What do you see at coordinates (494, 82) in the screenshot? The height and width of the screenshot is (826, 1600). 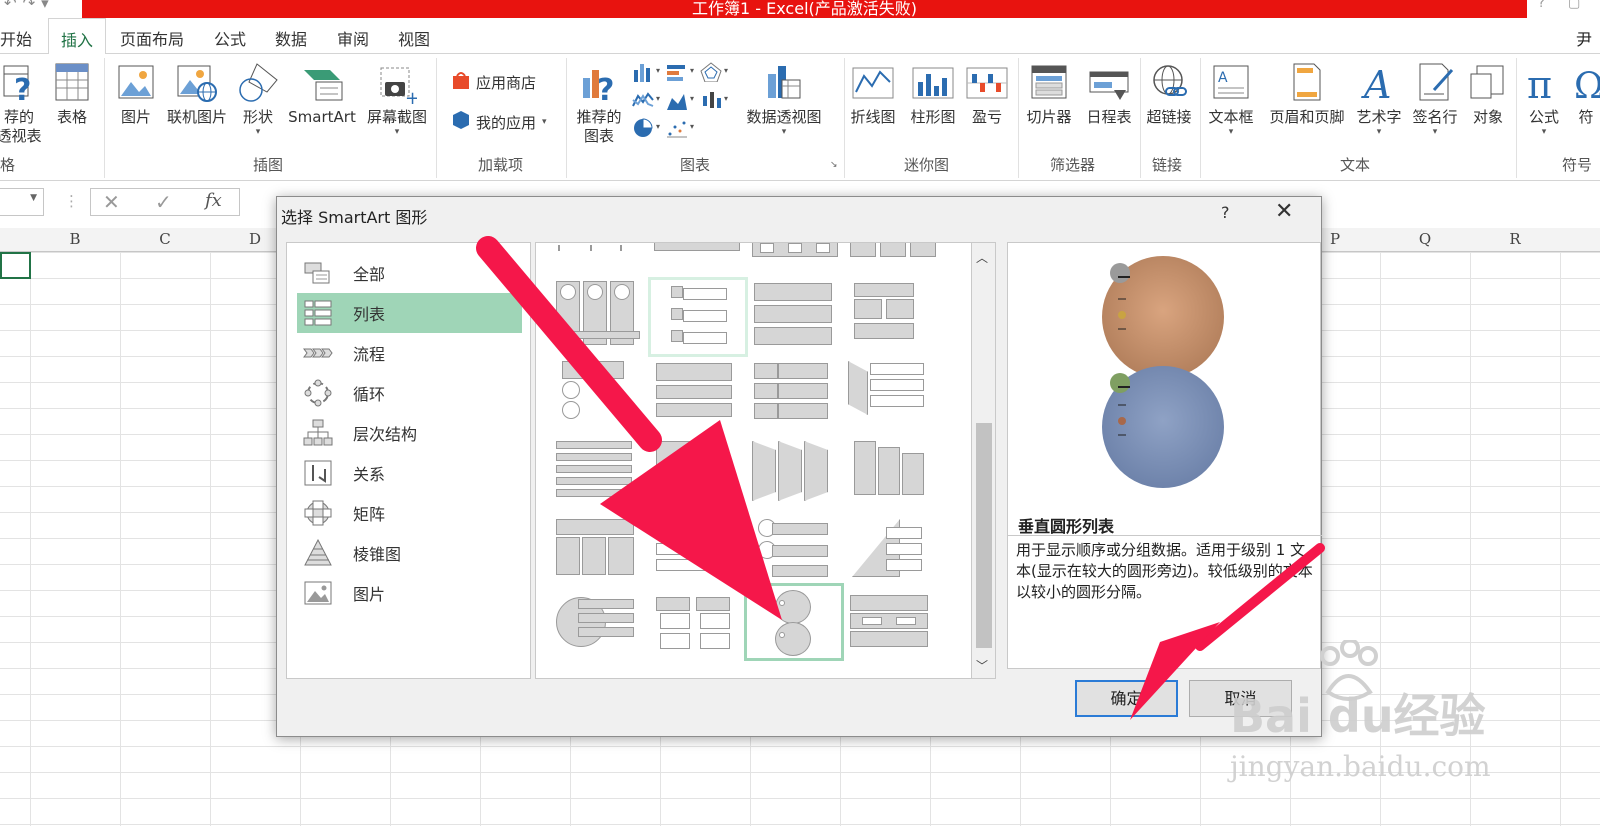 I see `app-store-button: 应用商店` at bounding box center [494, 82].